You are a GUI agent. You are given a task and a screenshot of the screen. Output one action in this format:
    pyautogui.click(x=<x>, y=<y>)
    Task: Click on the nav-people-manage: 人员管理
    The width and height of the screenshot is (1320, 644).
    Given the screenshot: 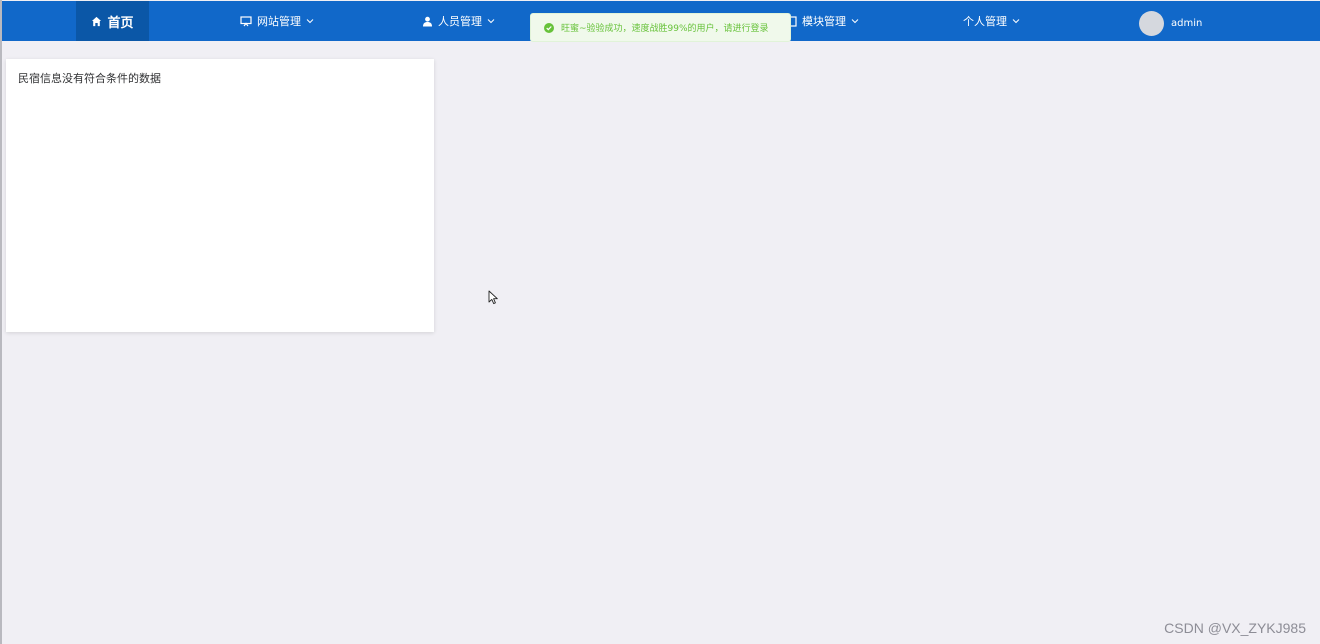 What is the action you would take?
    pyautogui.click(x=458, y=21)
    